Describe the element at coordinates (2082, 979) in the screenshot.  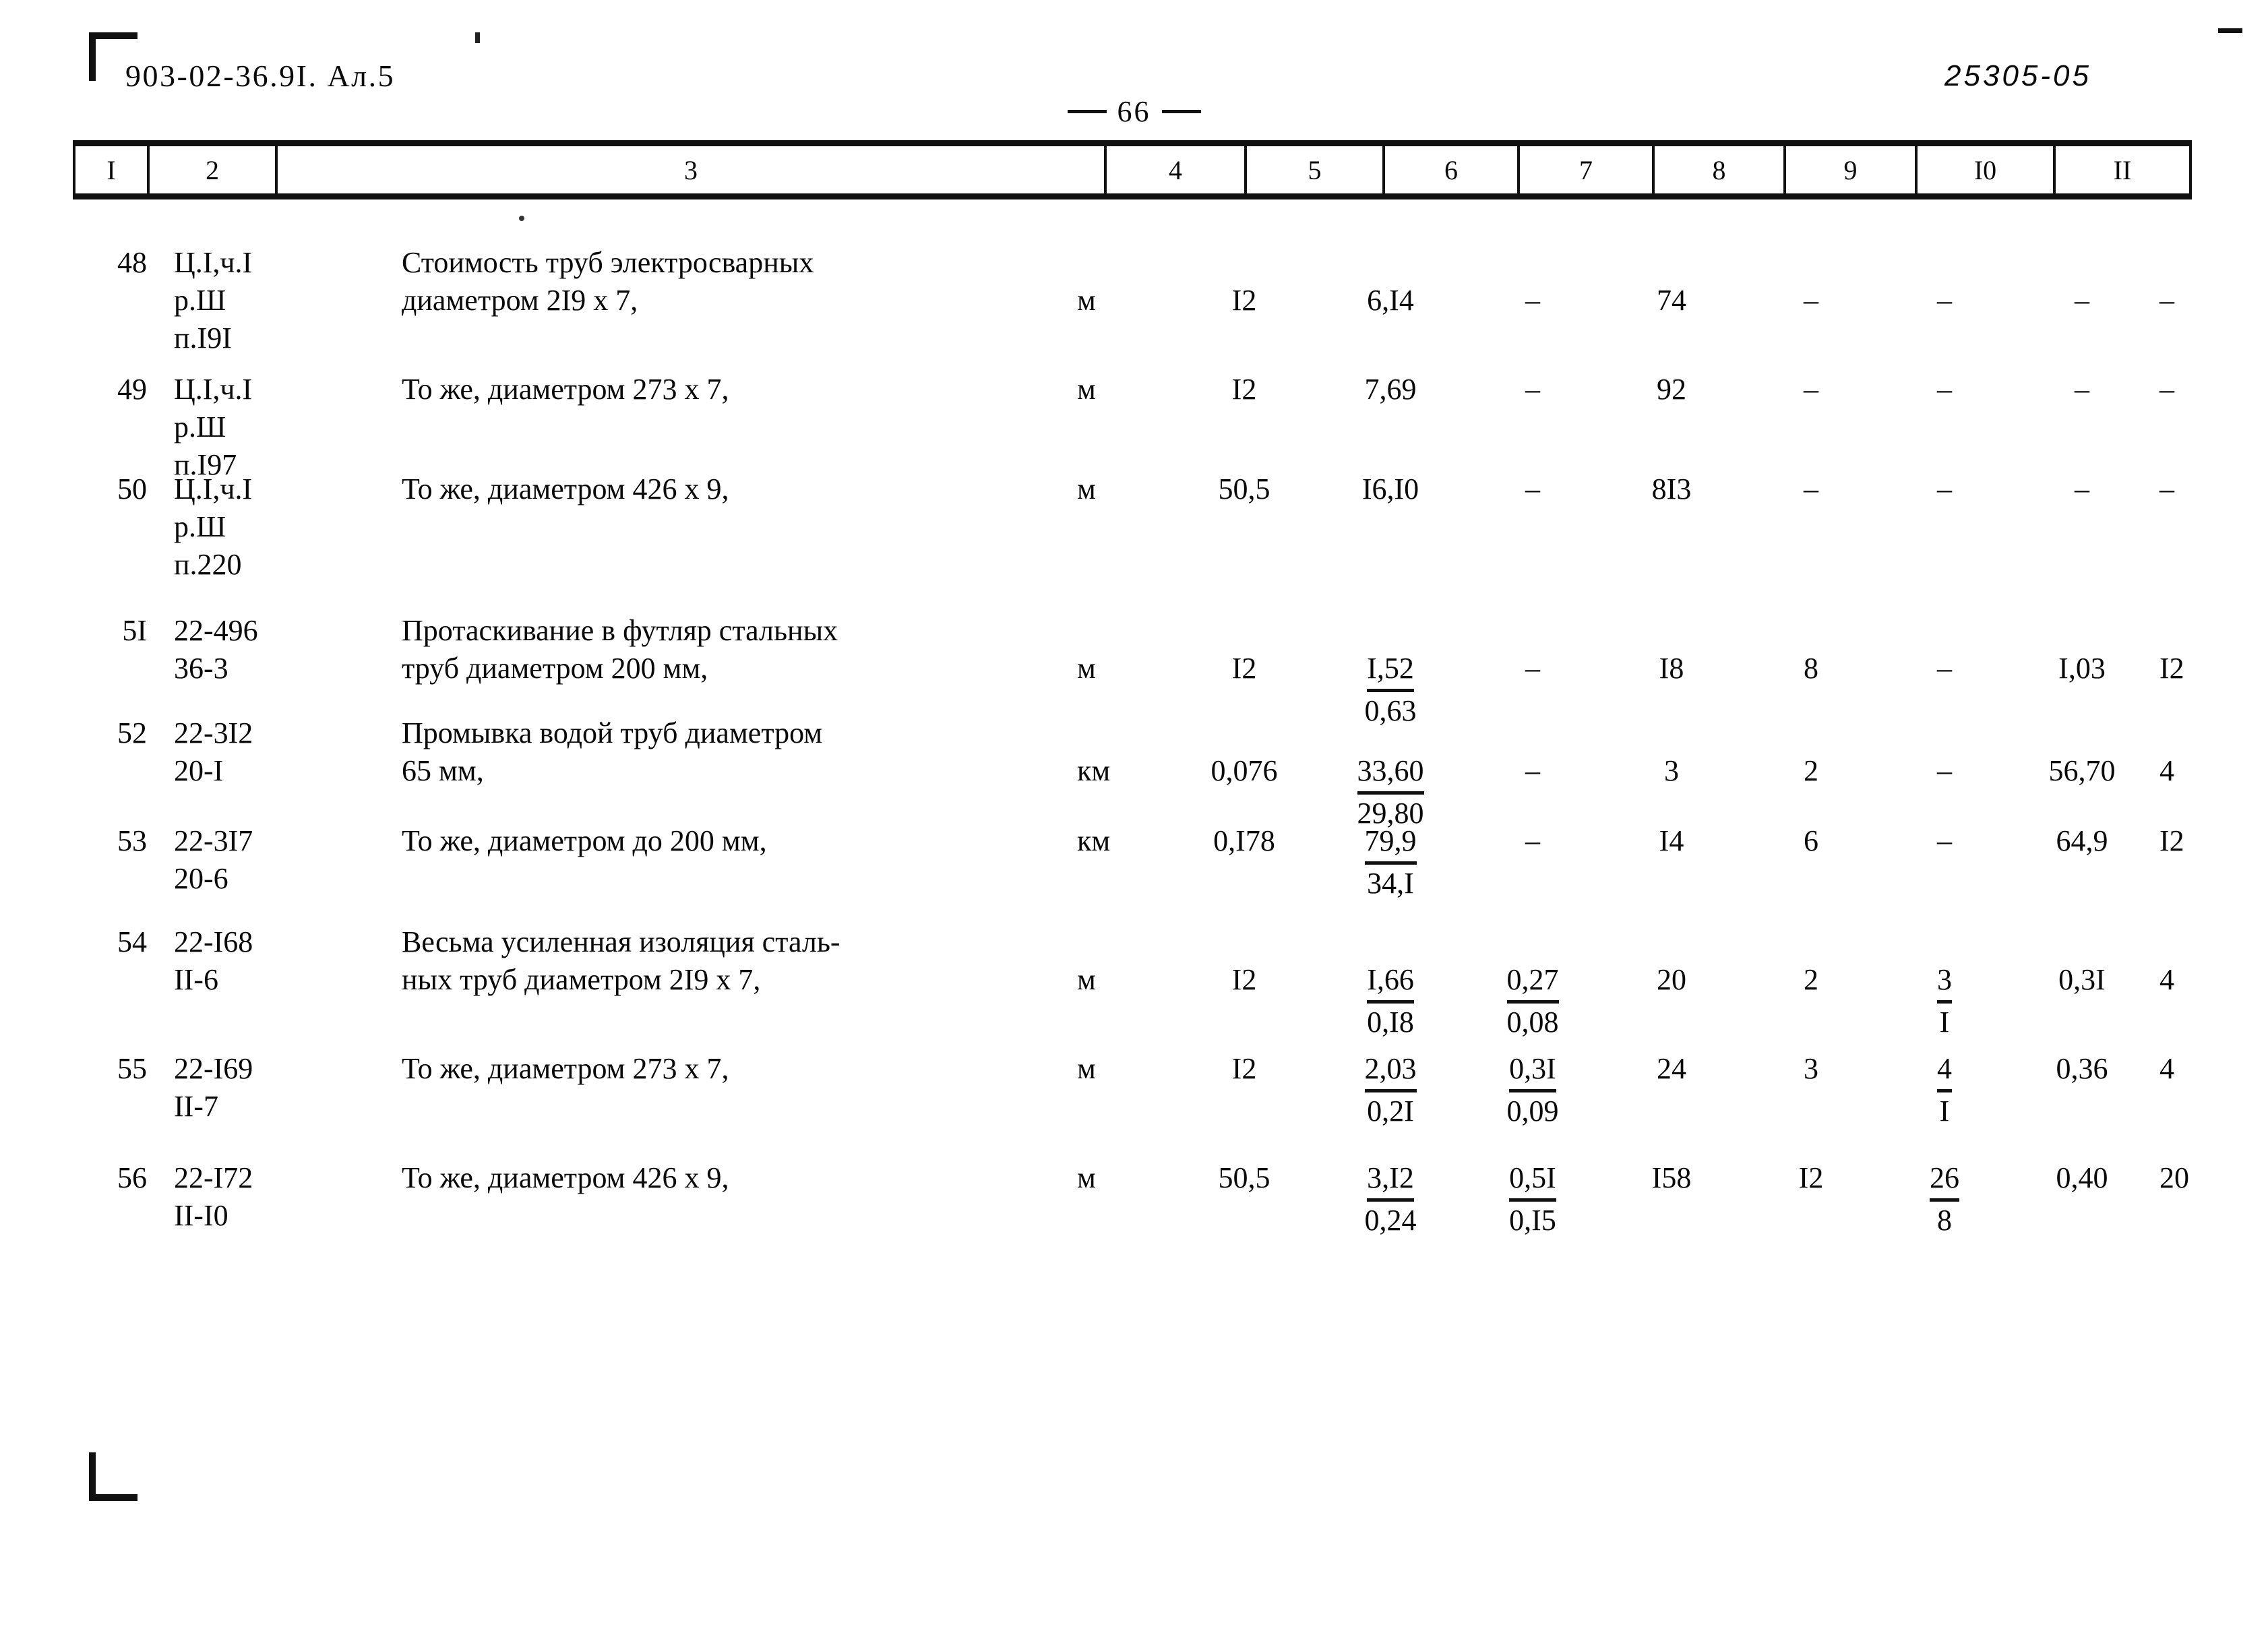
I see `row-value-col10: 0,3I` at that location.